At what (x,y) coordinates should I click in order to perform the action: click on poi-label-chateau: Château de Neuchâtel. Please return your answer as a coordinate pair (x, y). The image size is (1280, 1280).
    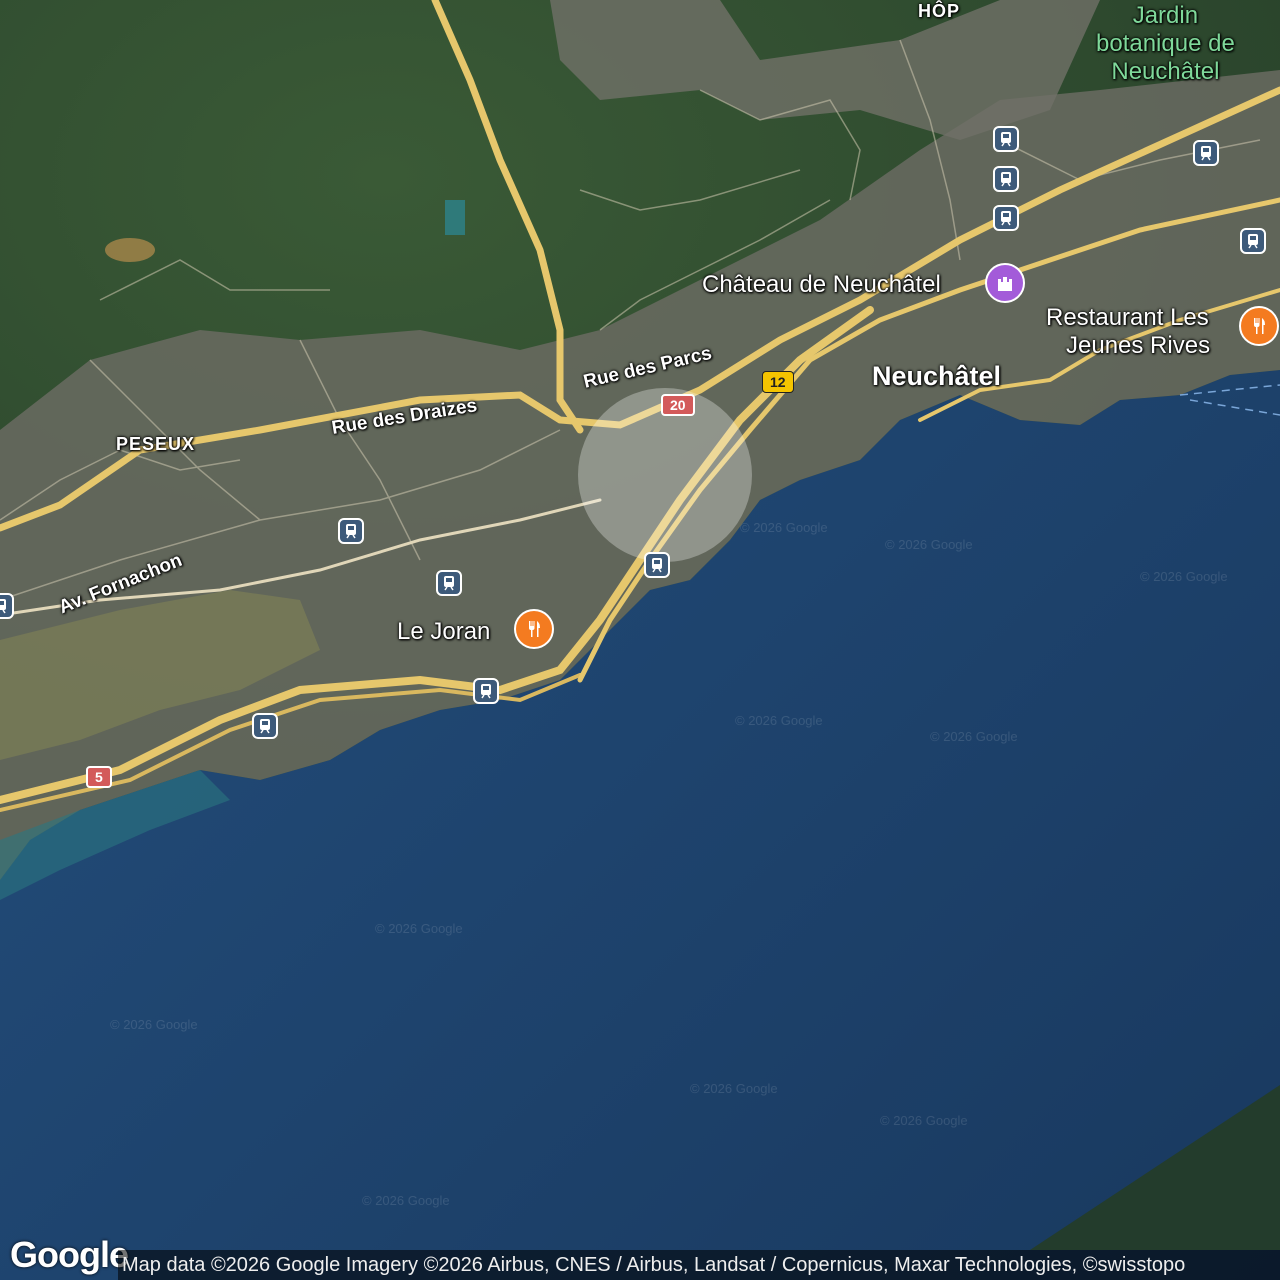
    Looking at the image, I should click on (821, 285).